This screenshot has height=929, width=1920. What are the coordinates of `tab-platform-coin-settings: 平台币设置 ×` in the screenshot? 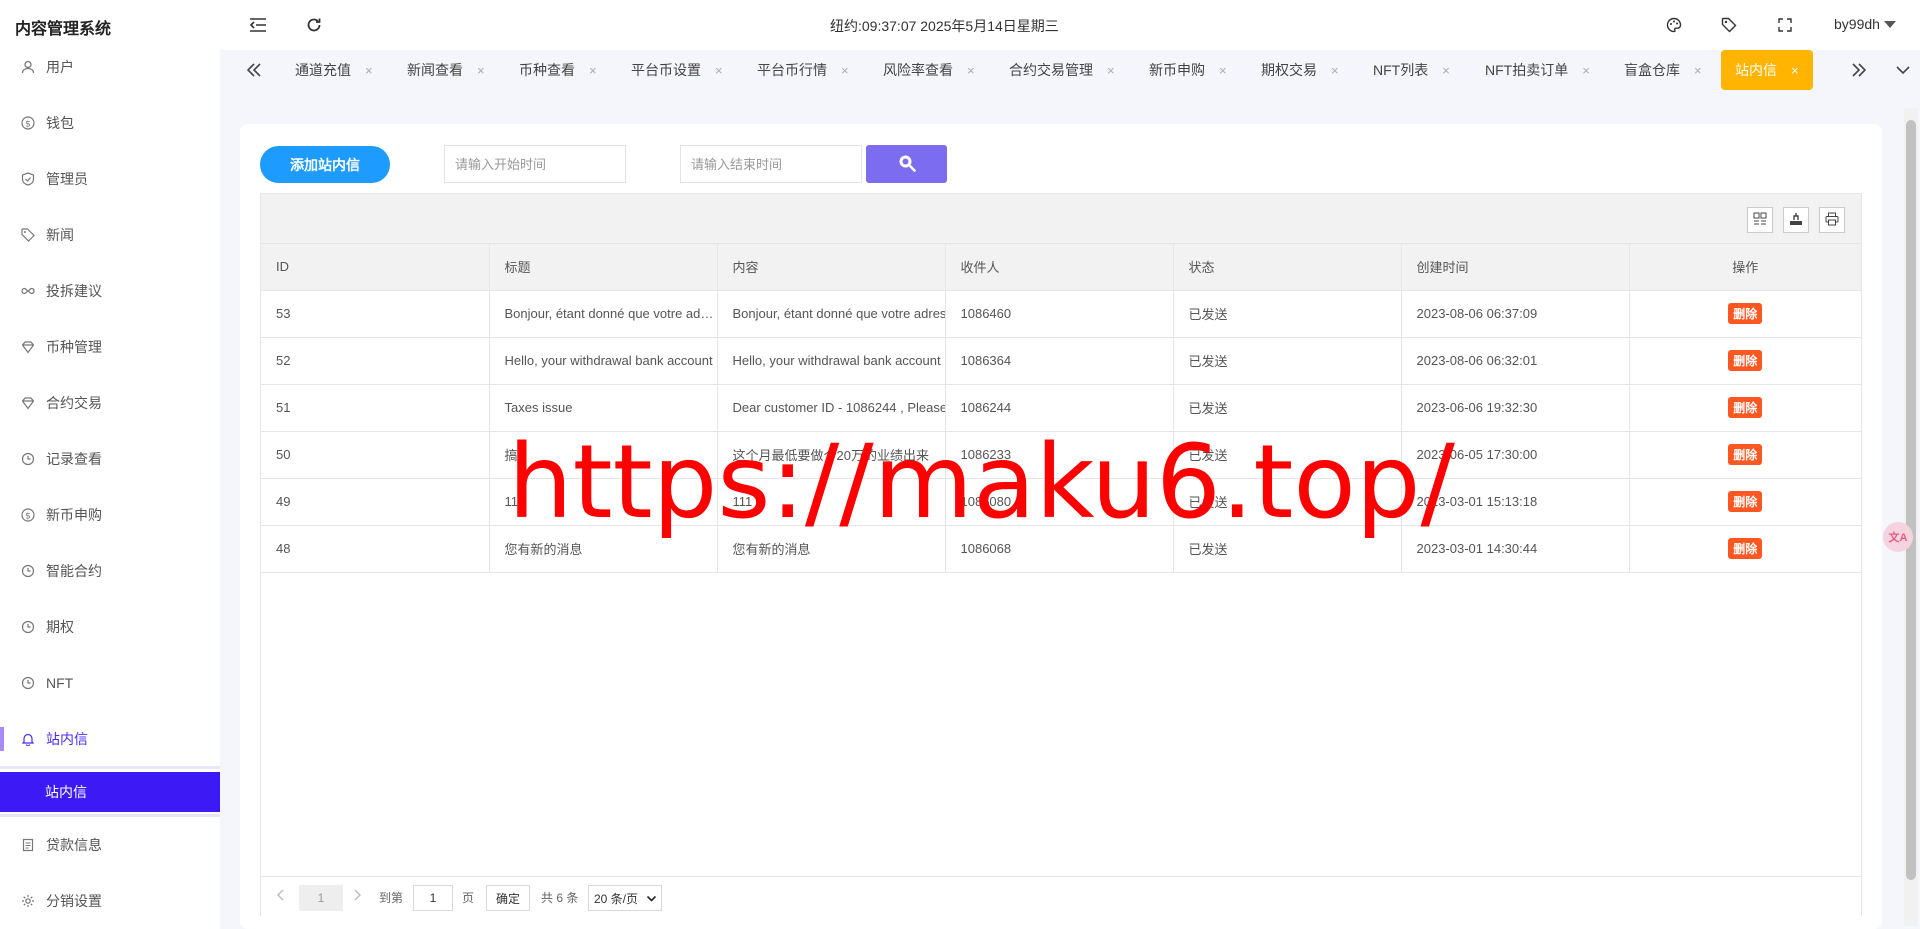 It's located at (677, 70).